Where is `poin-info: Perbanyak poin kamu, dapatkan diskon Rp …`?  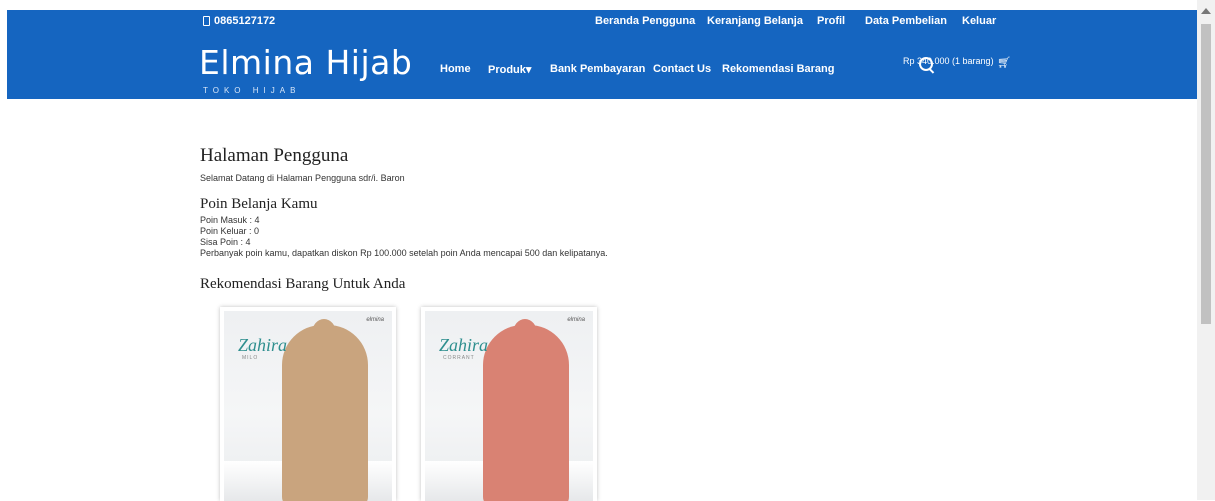 poin-info: Perbanyak poin kamu, dapatkan diskon Rp … is located at coordinates (404, 253).